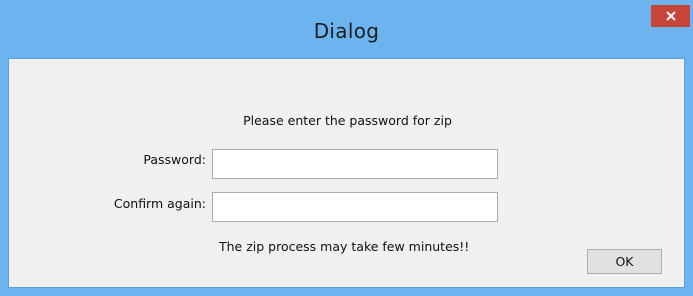  What do you see at coordinates (355, 164) in the screenshot?
I see `password-field` at bounding box center [355, 164].